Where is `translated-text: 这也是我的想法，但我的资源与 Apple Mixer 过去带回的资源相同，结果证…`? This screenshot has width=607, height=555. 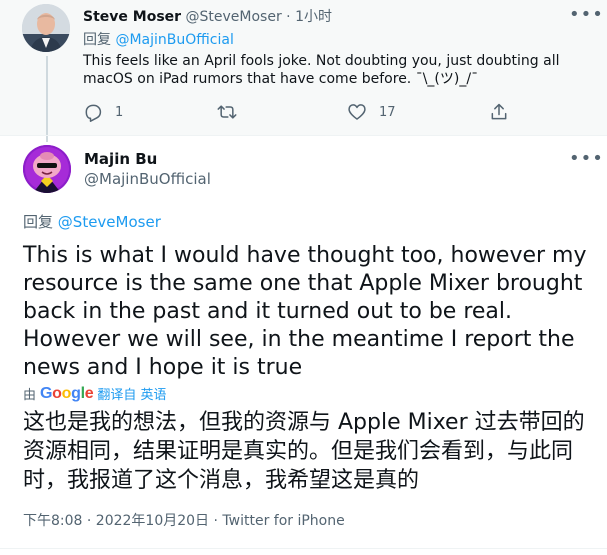 translated-text: 这也是我的想法，但我的资源与 Apple Mixer 过去带回的资源相同，结果证… is located at coordinates (304, 451).